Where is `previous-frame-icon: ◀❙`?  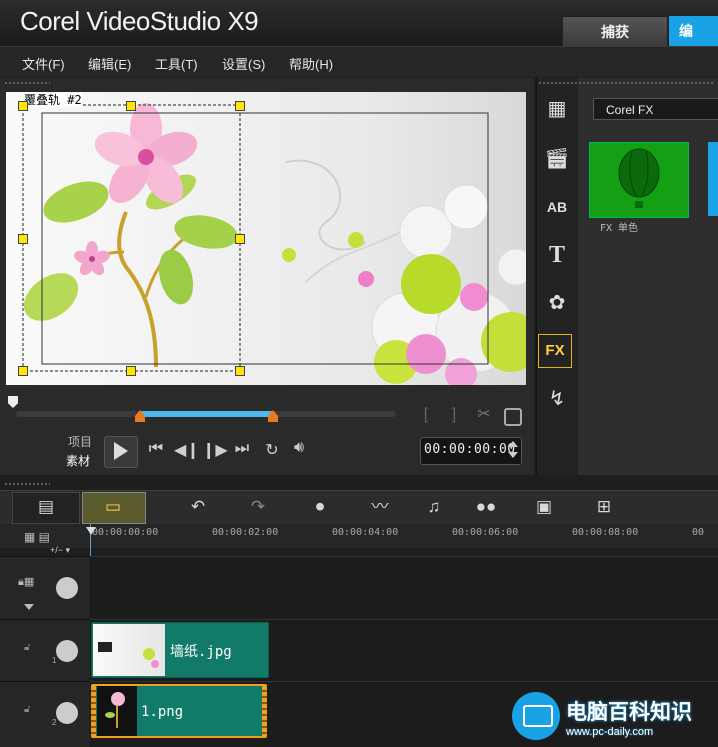 previous-frame-icon: ◀❙ is located at coordinates (187, 450).